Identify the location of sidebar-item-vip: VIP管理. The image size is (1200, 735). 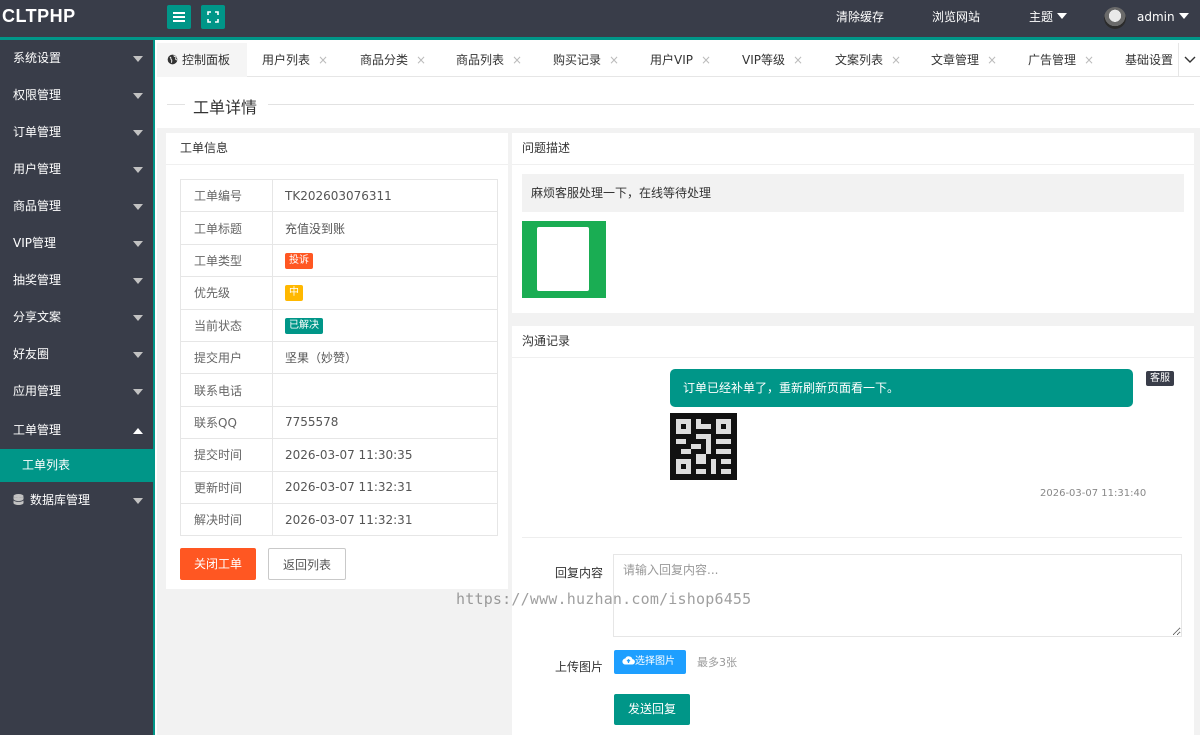
(76, 243).